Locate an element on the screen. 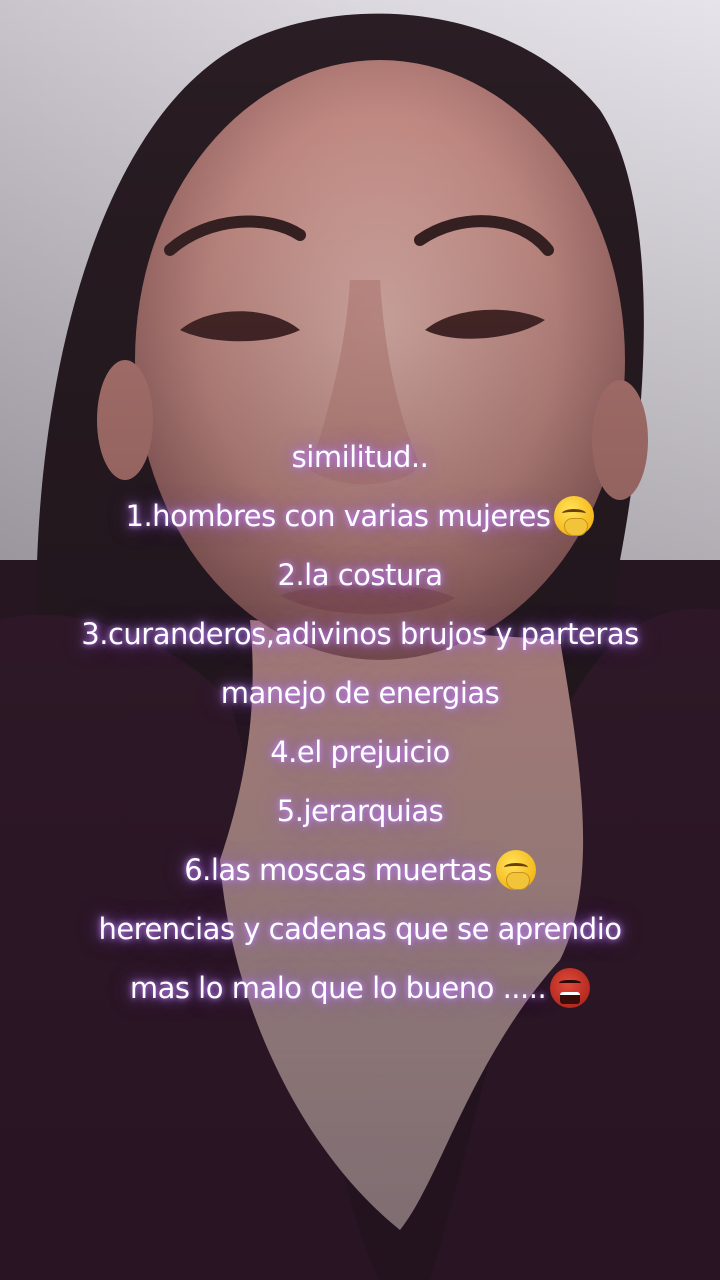 The image size is (720, 1280). caption-line-1: 1.hombres con varias mujeres is located at coordinates (360, 516).